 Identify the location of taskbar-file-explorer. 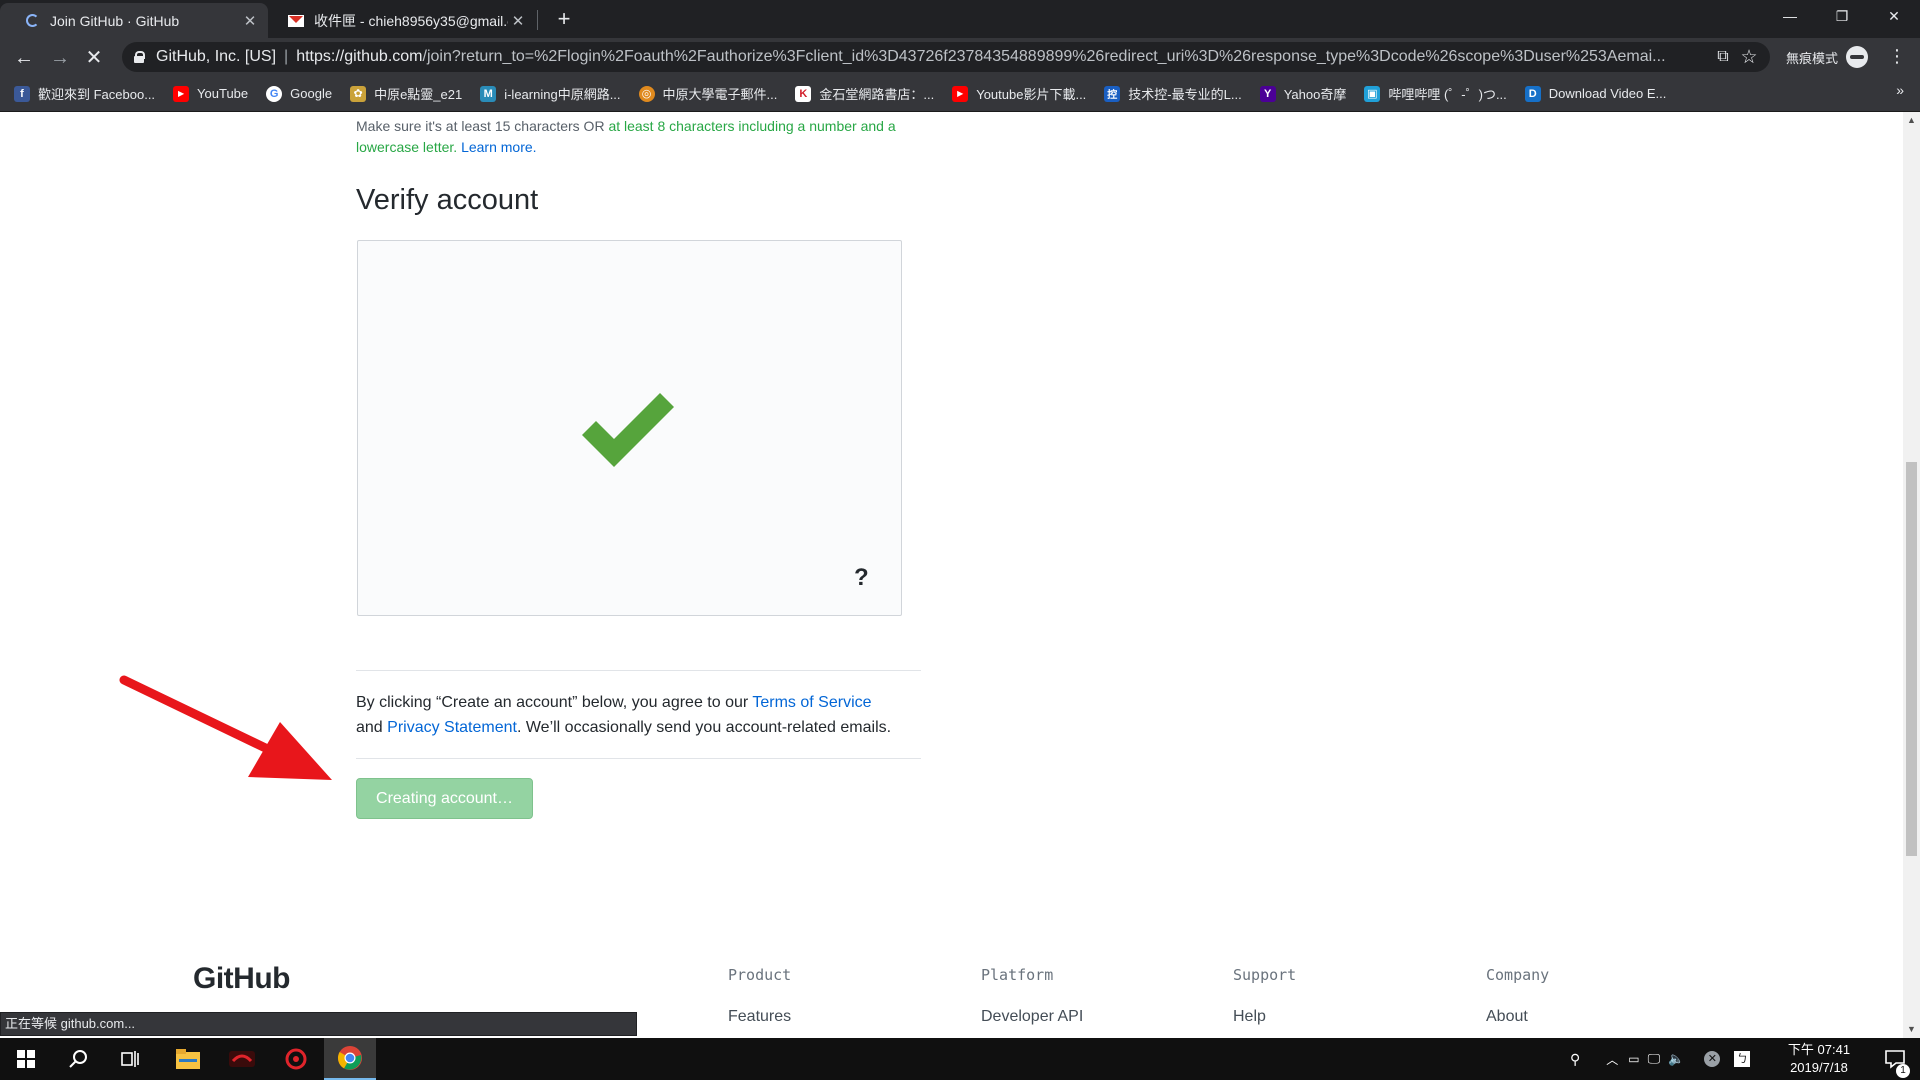
(188, 1059).